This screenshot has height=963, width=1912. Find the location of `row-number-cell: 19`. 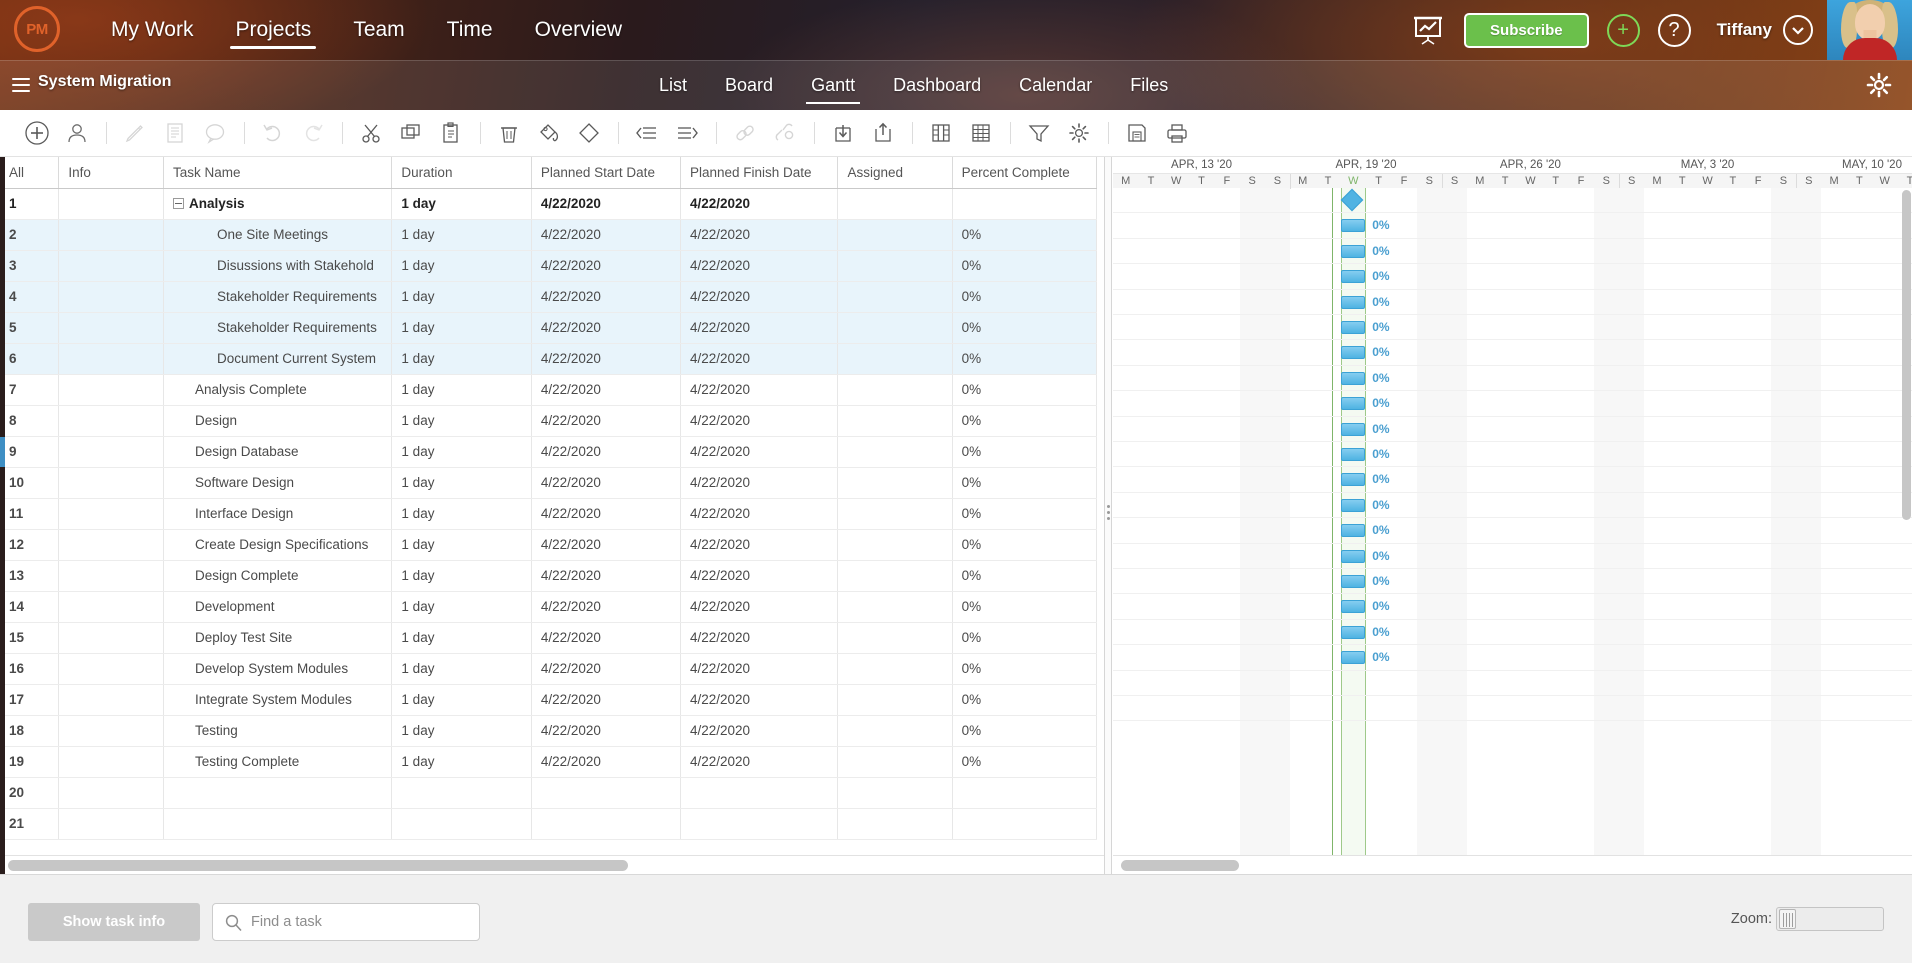

row-number-cell: 19 is located at coordinates (30, 762).